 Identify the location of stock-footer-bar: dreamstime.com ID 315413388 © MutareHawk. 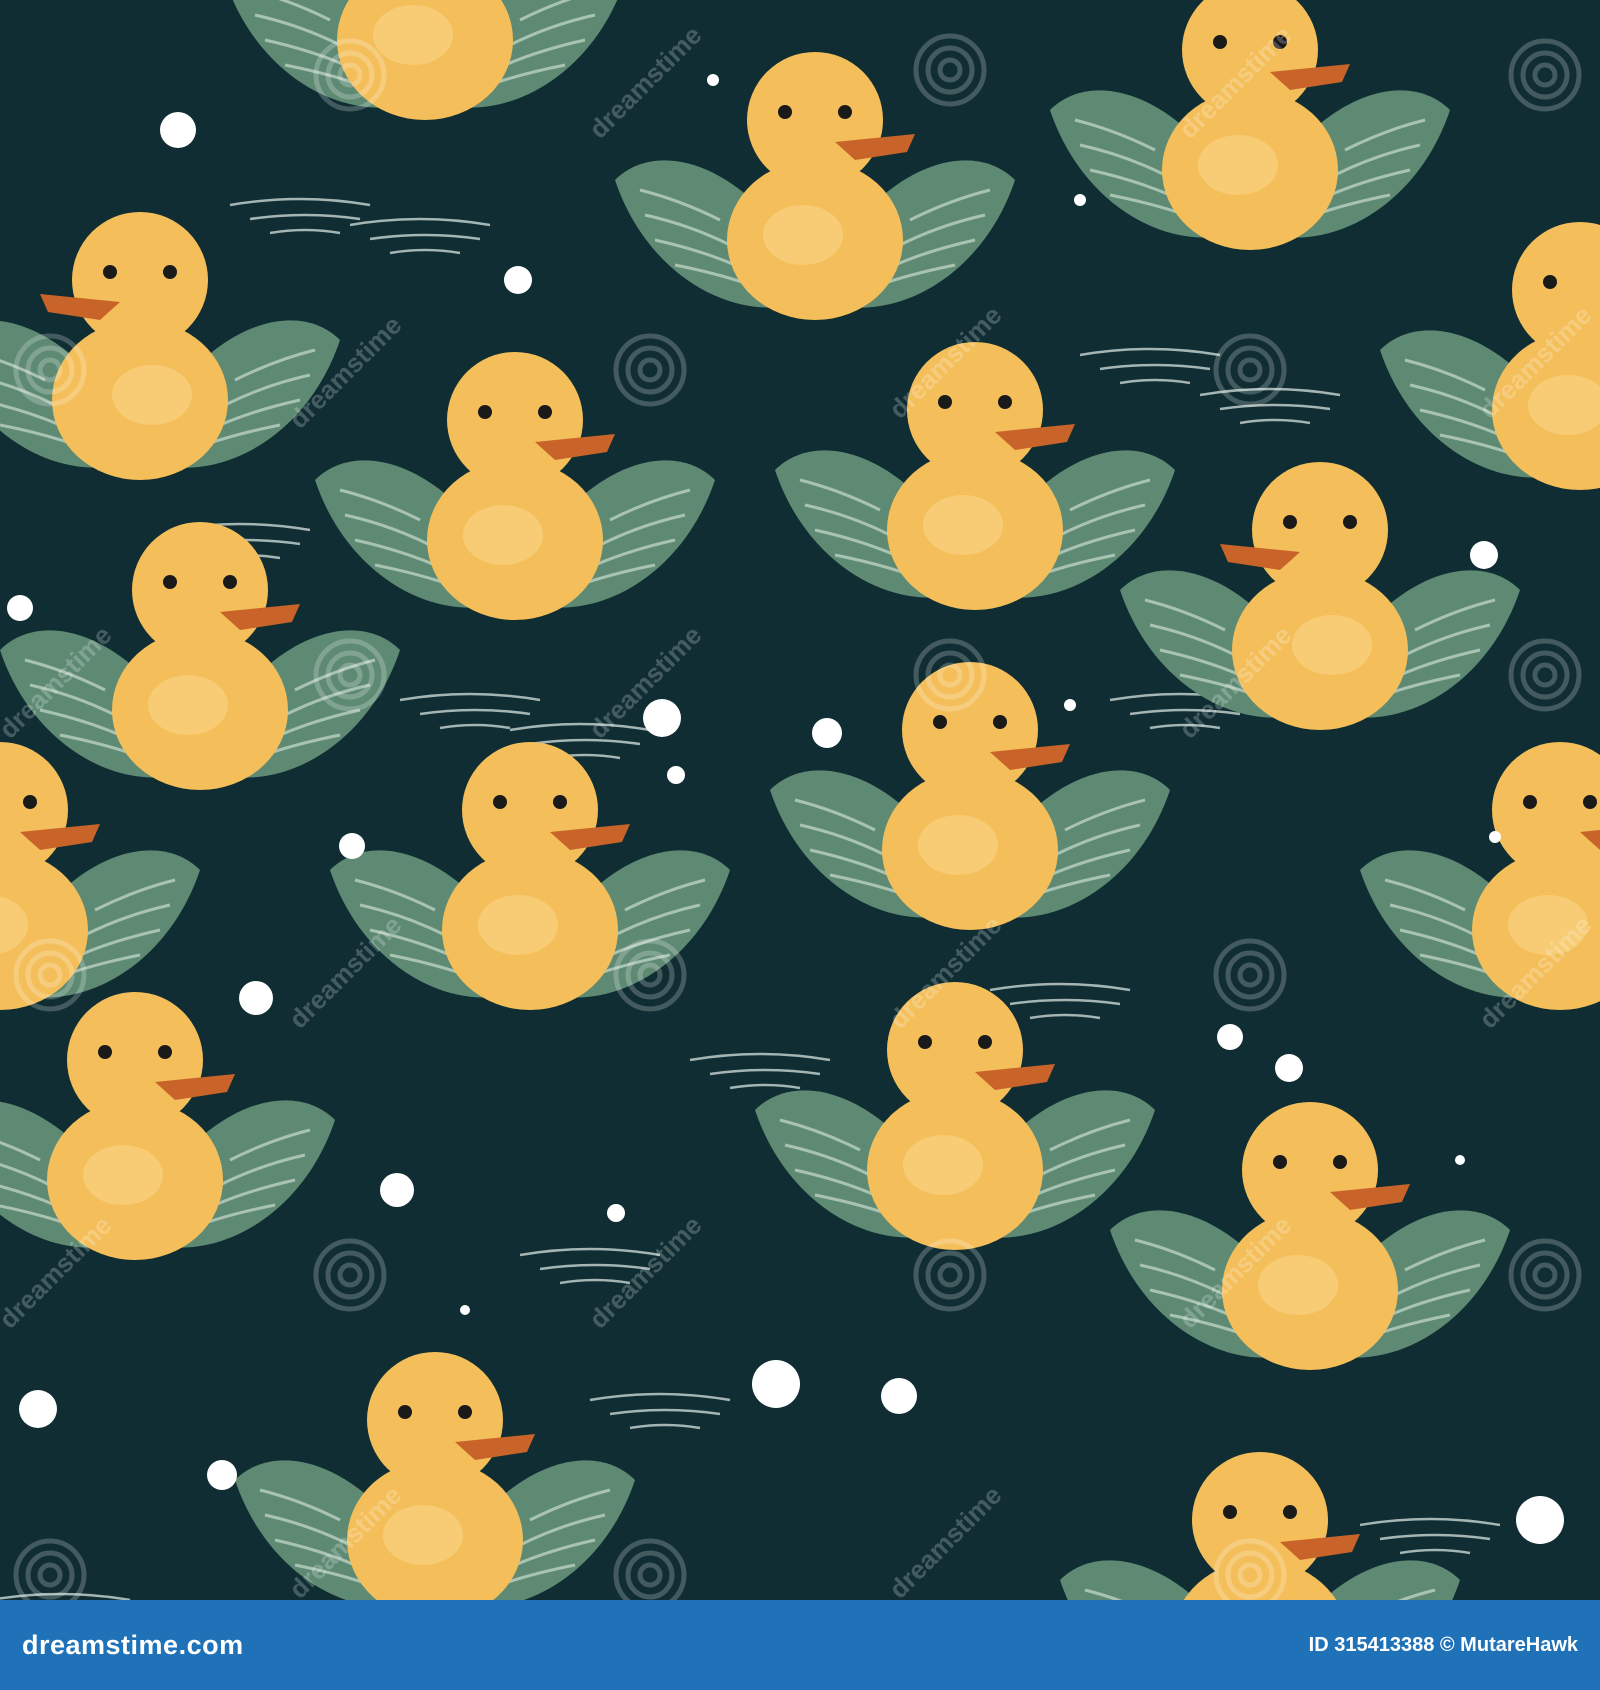
(800, 1645).